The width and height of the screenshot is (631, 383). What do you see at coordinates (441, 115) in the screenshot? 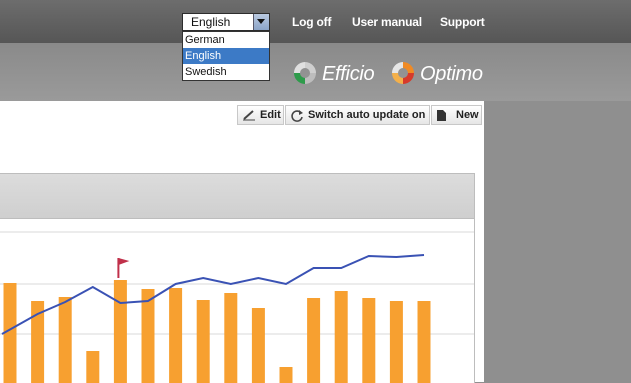
I see `new-document-icon` at bounding box center [441, 115].